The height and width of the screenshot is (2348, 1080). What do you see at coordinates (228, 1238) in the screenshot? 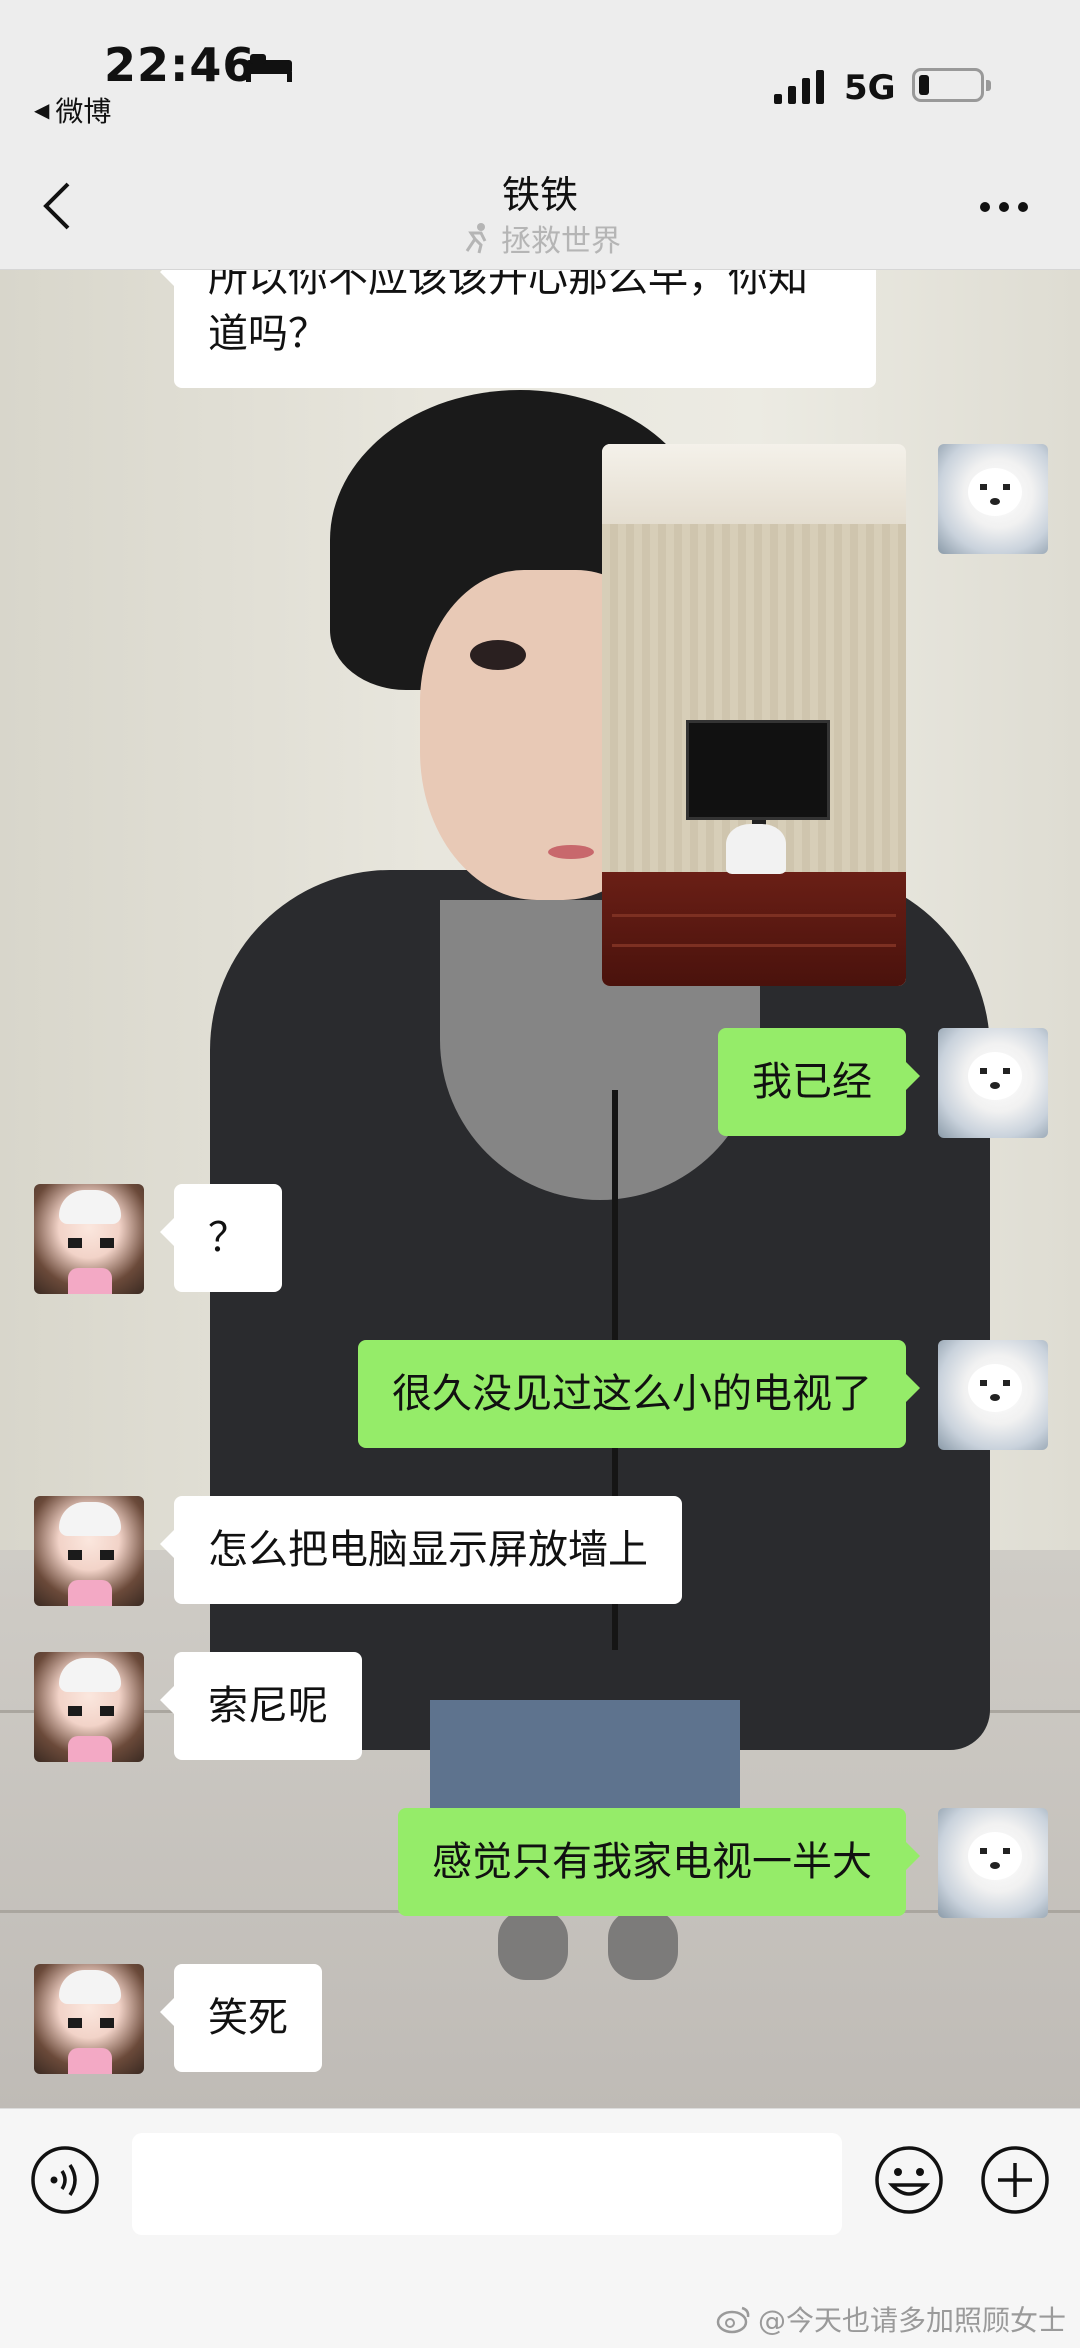
I see `message-text: ？` at bounding box center [228, 1238].